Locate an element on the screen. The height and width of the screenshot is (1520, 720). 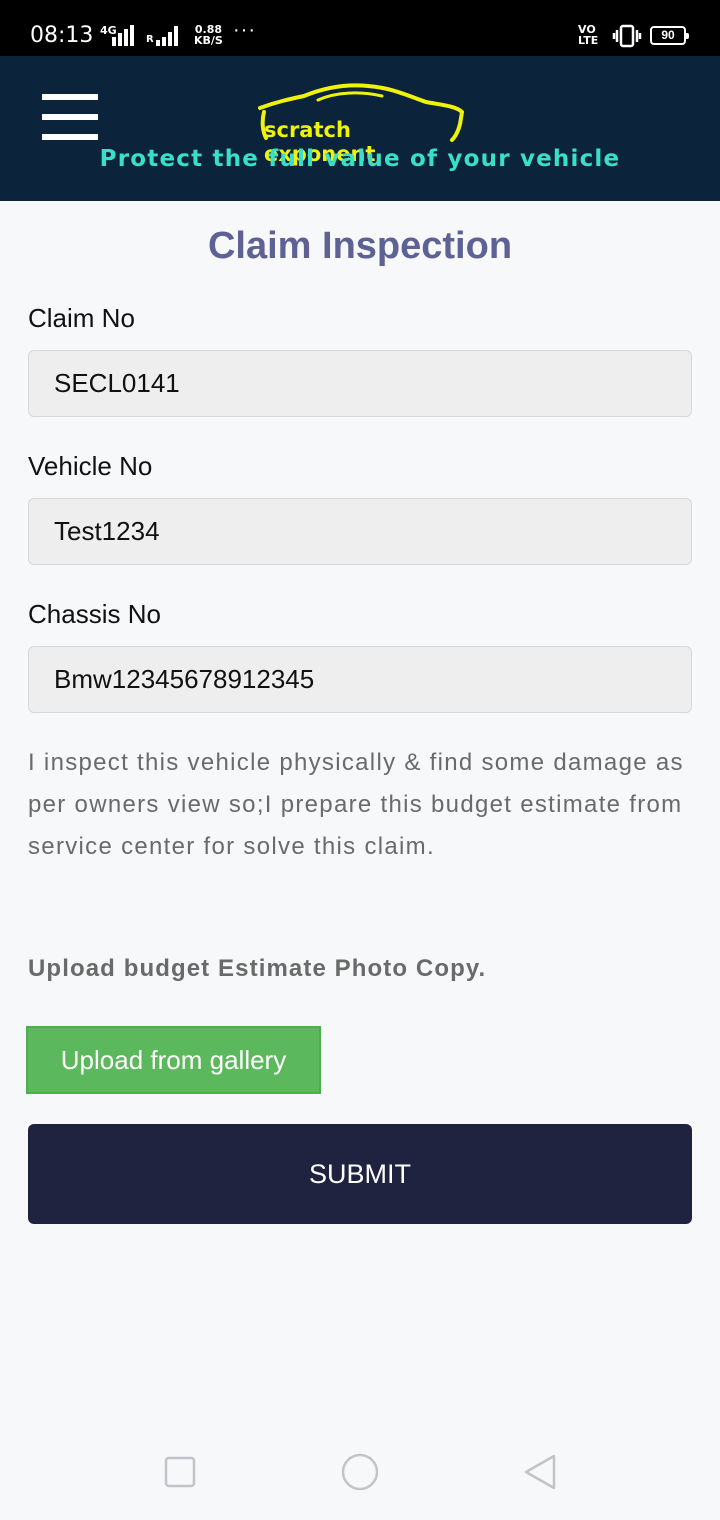
page-title: Claim Inspection is located at coordinates (360, 246).